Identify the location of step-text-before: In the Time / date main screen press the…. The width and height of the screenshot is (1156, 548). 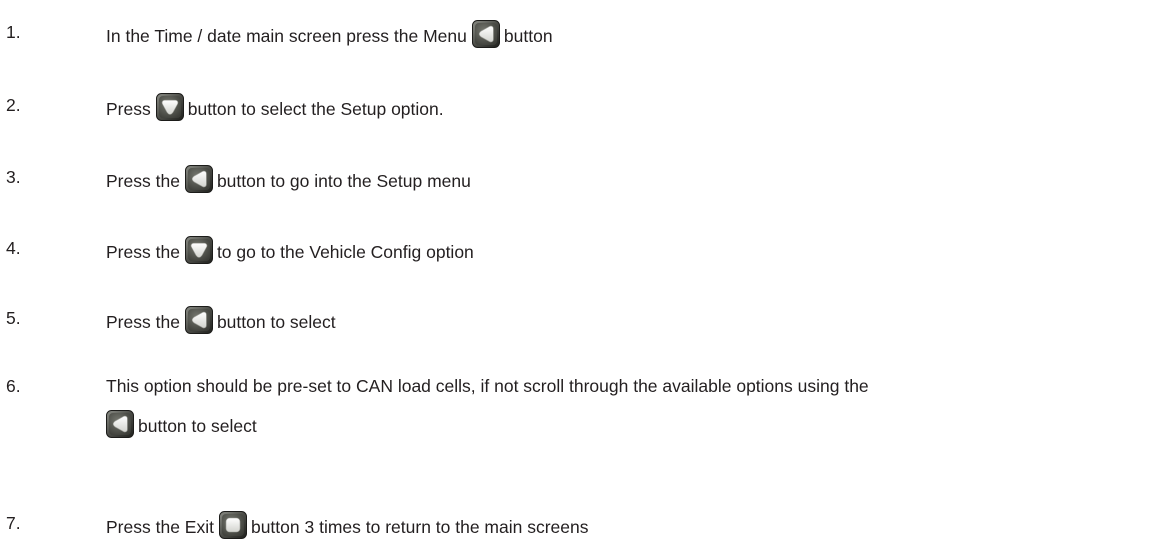
(286, 36).